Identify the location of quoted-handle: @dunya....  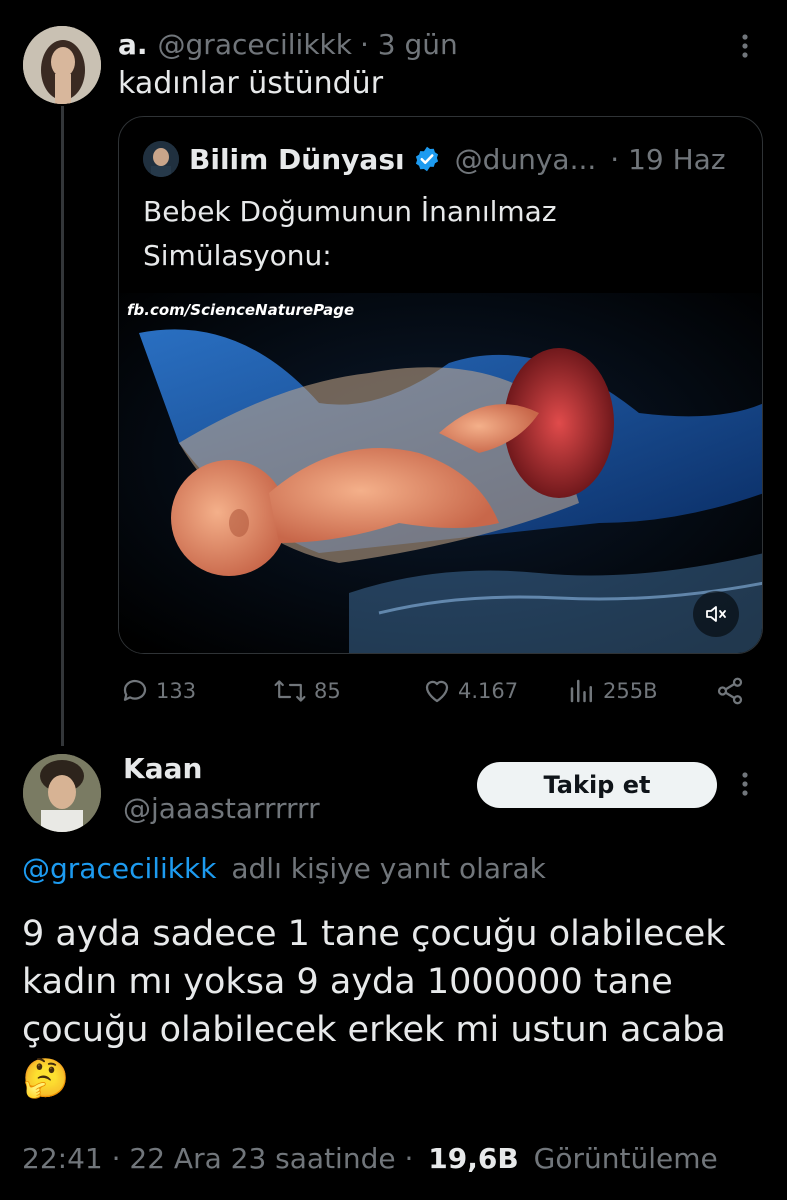
(525, 159).